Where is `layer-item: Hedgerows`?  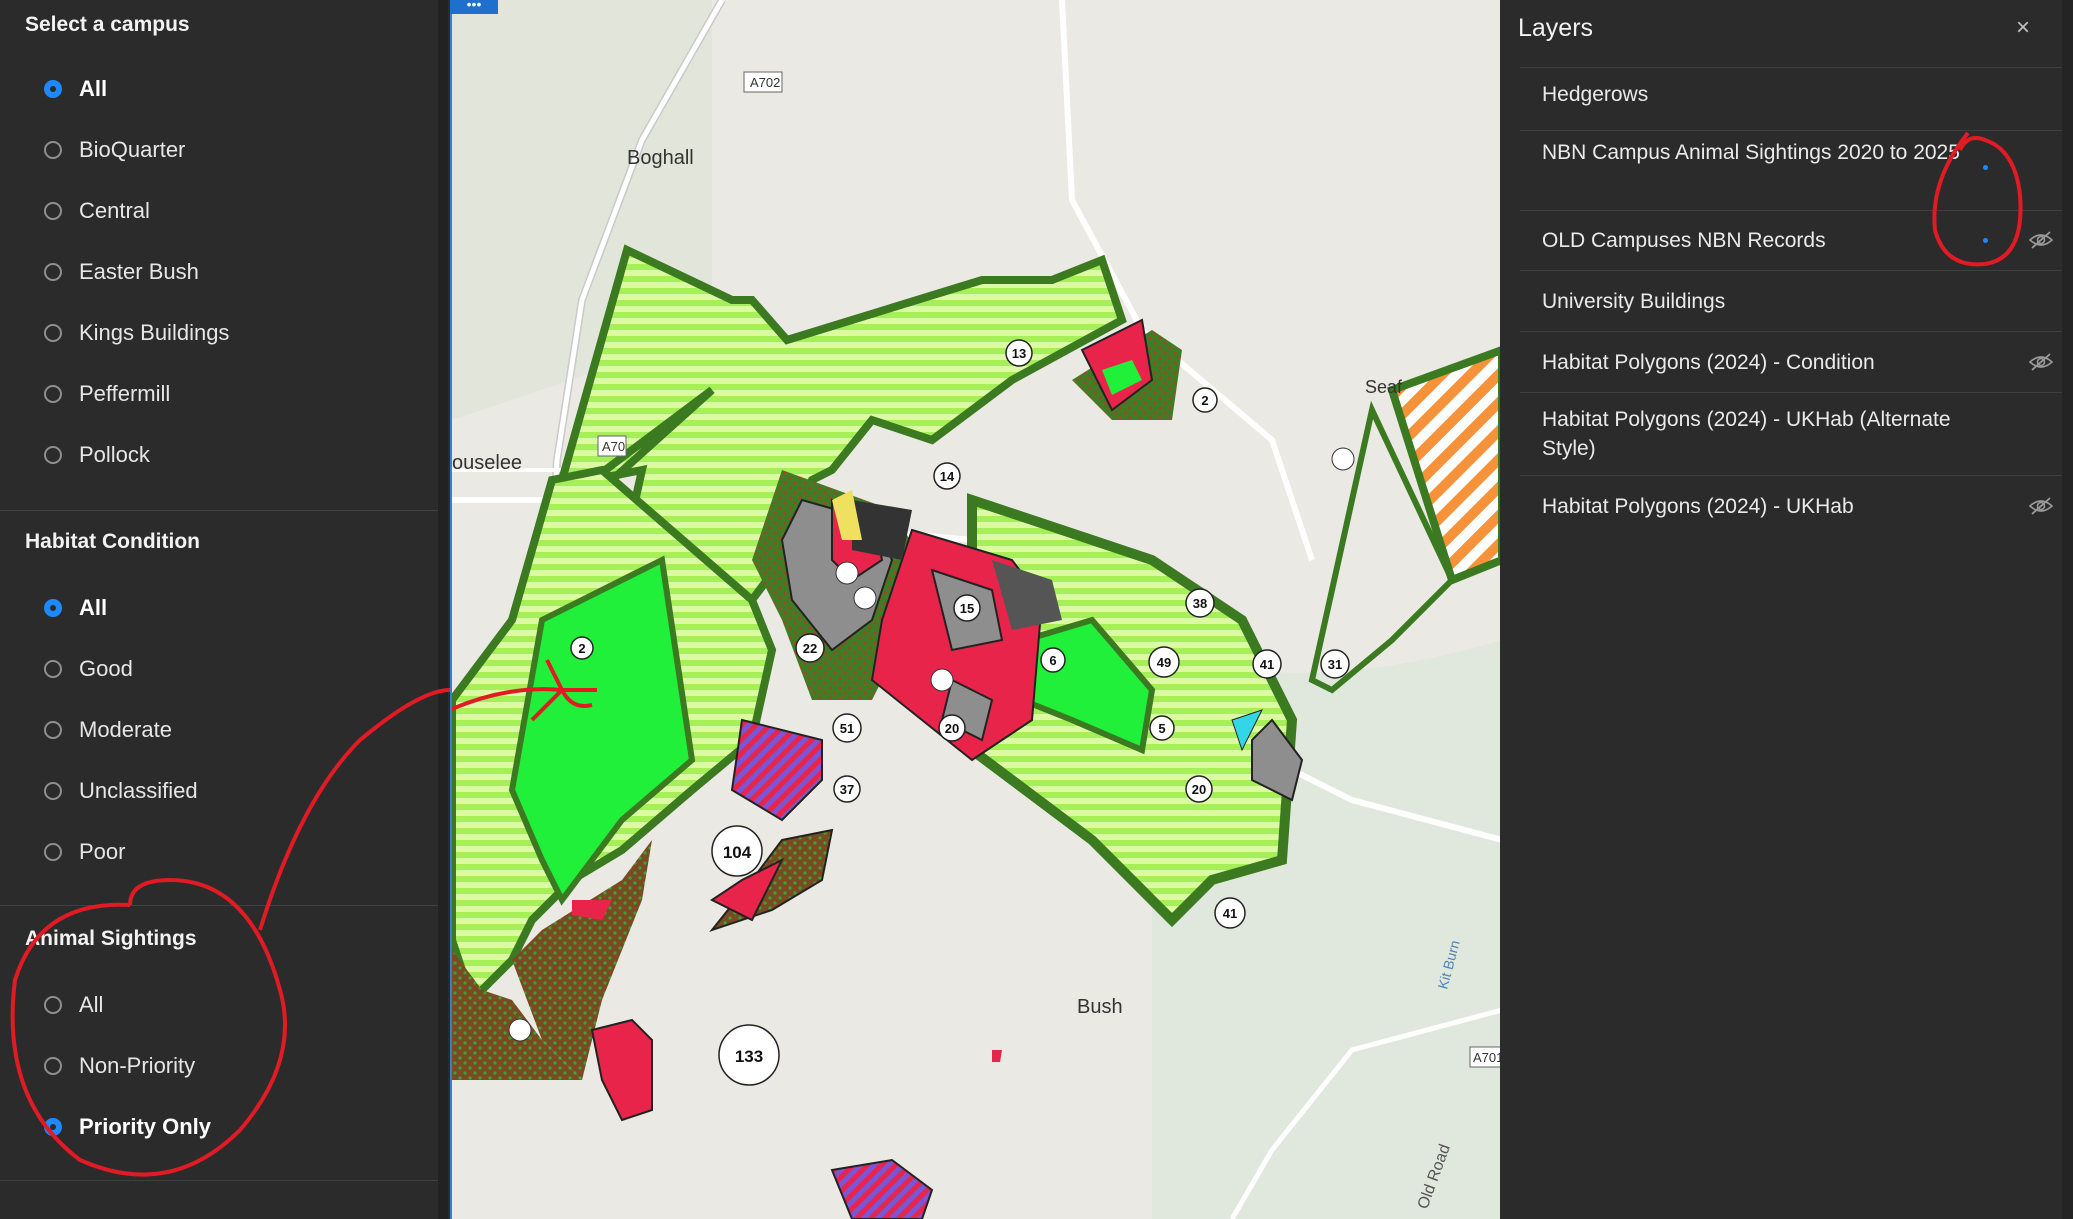
layer-item: Hedgerows is located at coordinates (1752, 94).